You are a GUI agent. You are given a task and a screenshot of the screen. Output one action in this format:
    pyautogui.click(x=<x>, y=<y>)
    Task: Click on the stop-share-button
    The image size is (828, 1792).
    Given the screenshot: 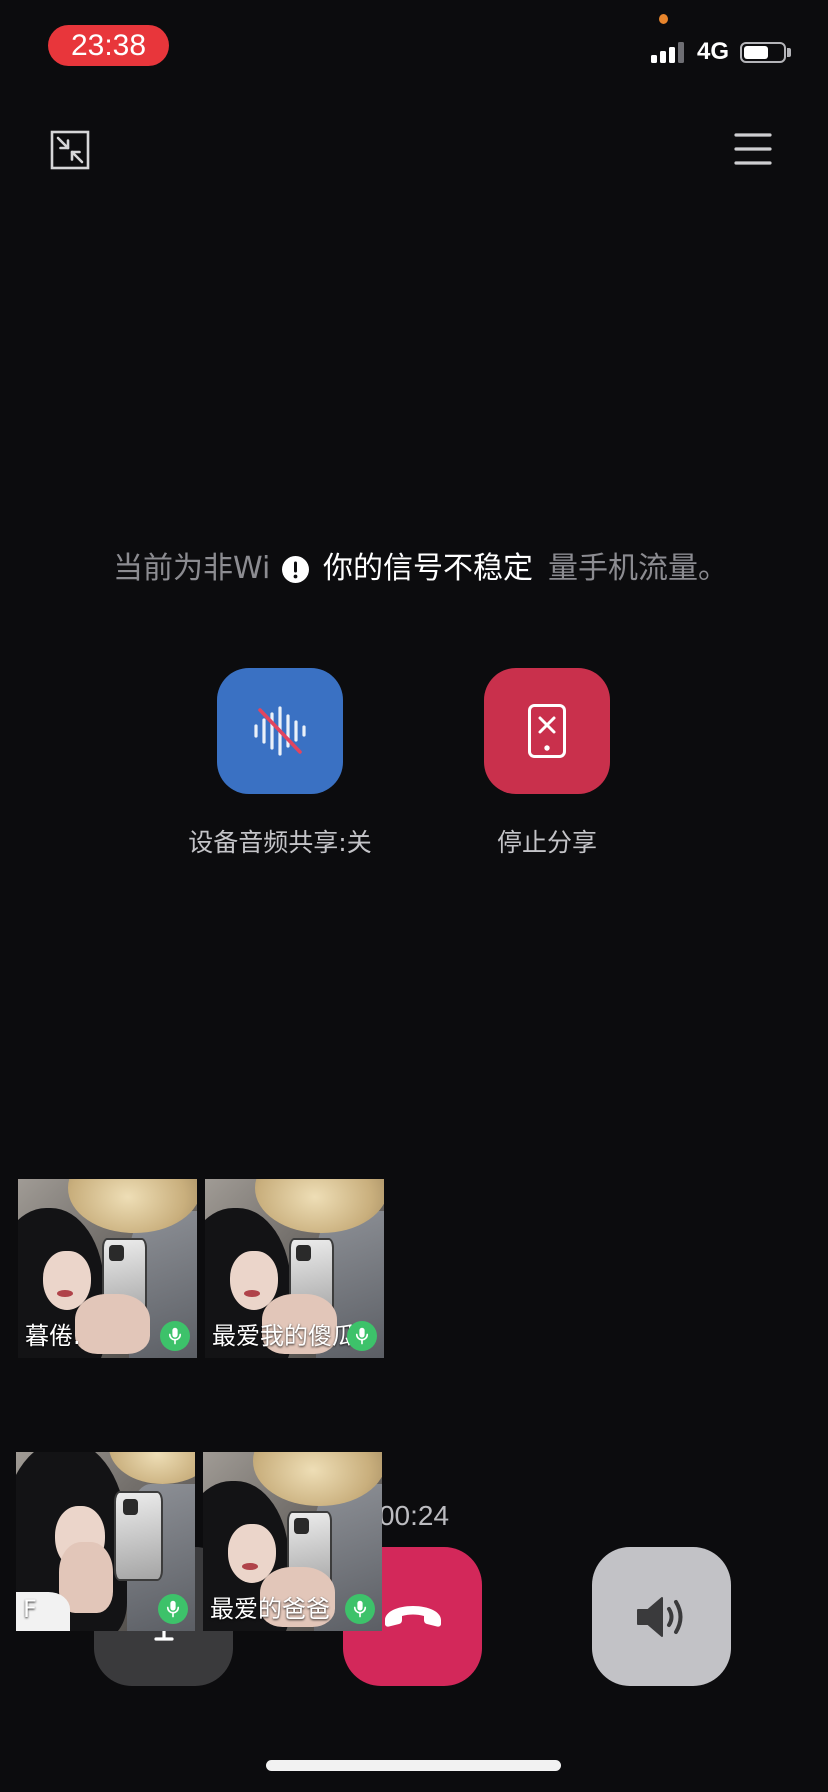 What is the action you would take?
    pyautogui.click(x=547, y=731)
    